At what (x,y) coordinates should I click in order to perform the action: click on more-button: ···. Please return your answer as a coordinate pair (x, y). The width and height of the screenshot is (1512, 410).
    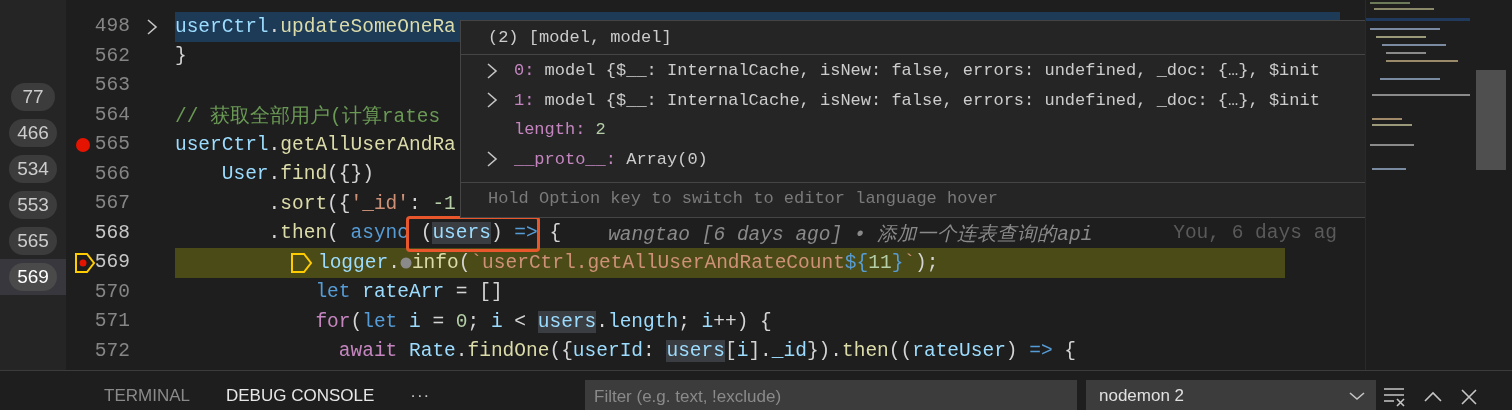
    Looking at the image, I should click on (420, 395).